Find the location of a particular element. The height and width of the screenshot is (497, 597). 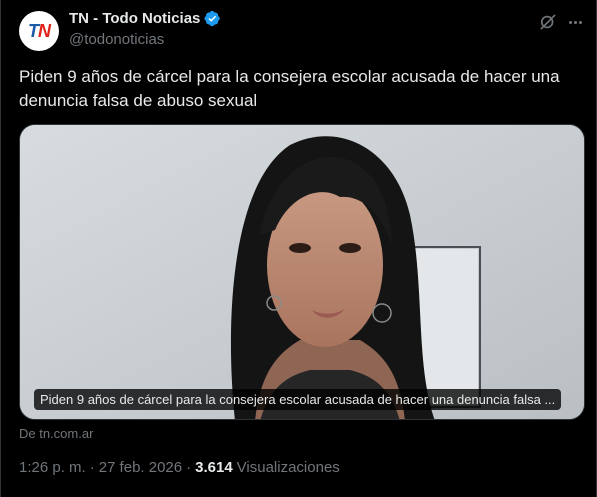

views-label: Visualizaciones is located at coordinates (288, 467).